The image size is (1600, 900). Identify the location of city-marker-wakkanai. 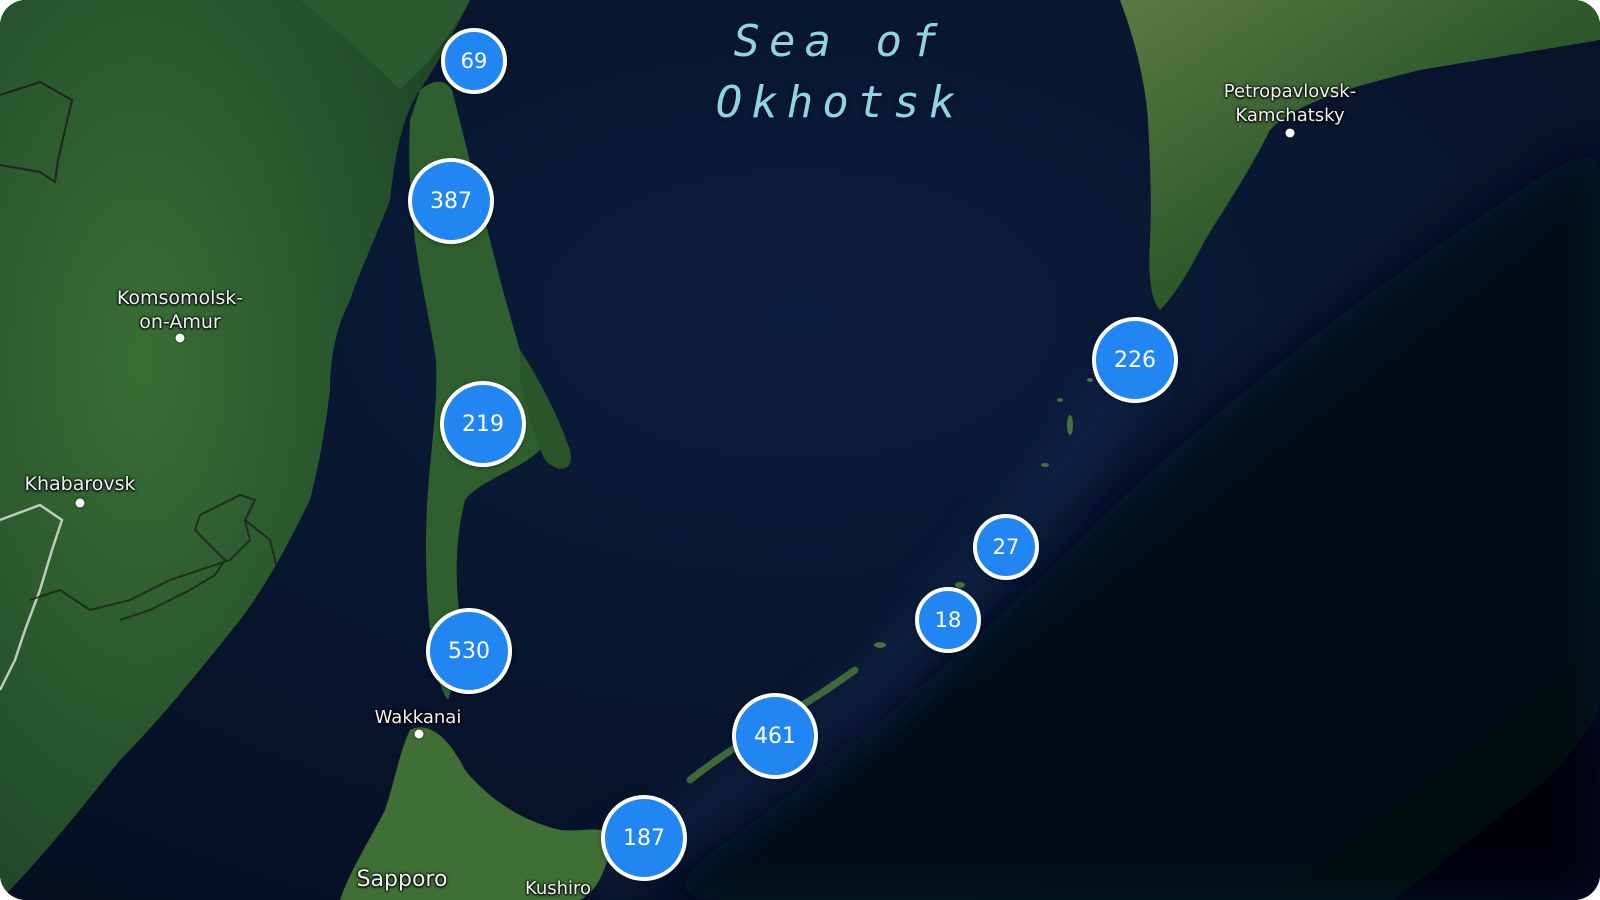
(419, 734).